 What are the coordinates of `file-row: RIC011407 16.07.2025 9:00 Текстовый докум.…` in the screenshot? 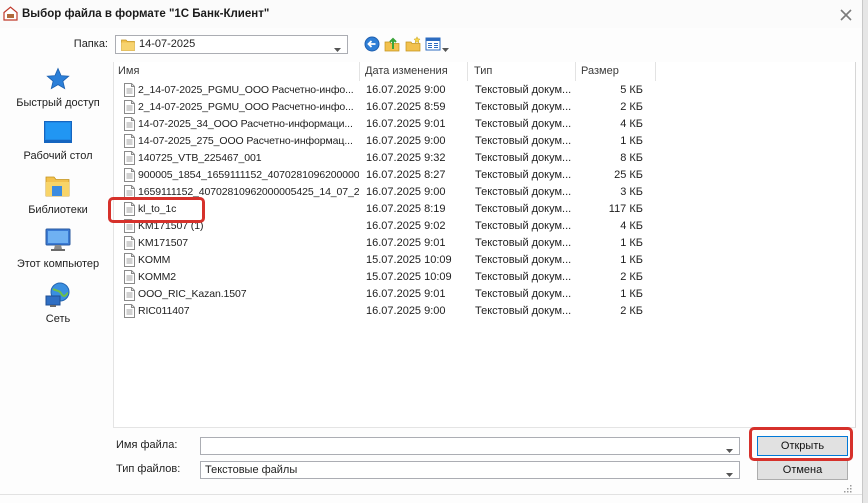 It's located at (484, 311).